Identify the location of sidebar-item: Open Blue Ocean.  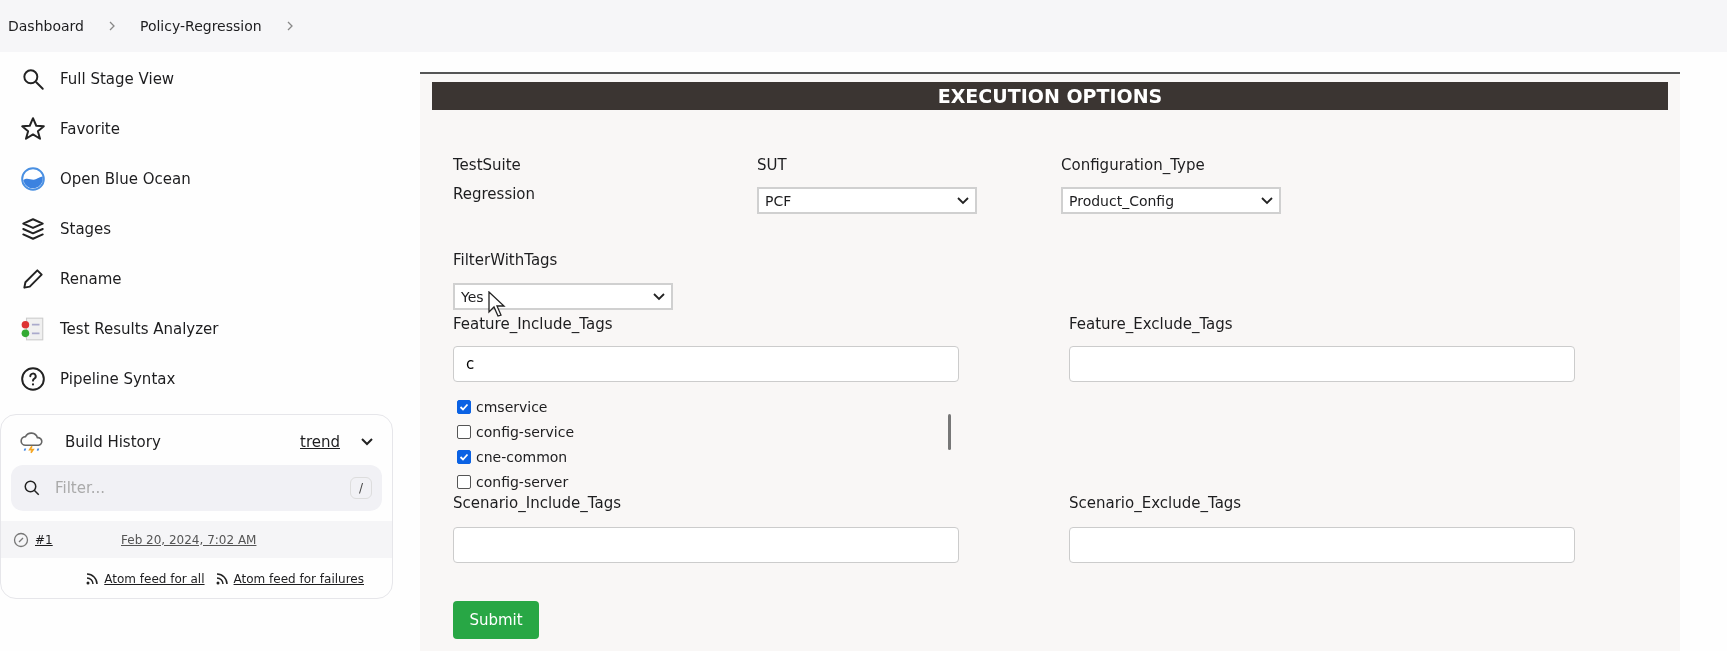
(210, 179).